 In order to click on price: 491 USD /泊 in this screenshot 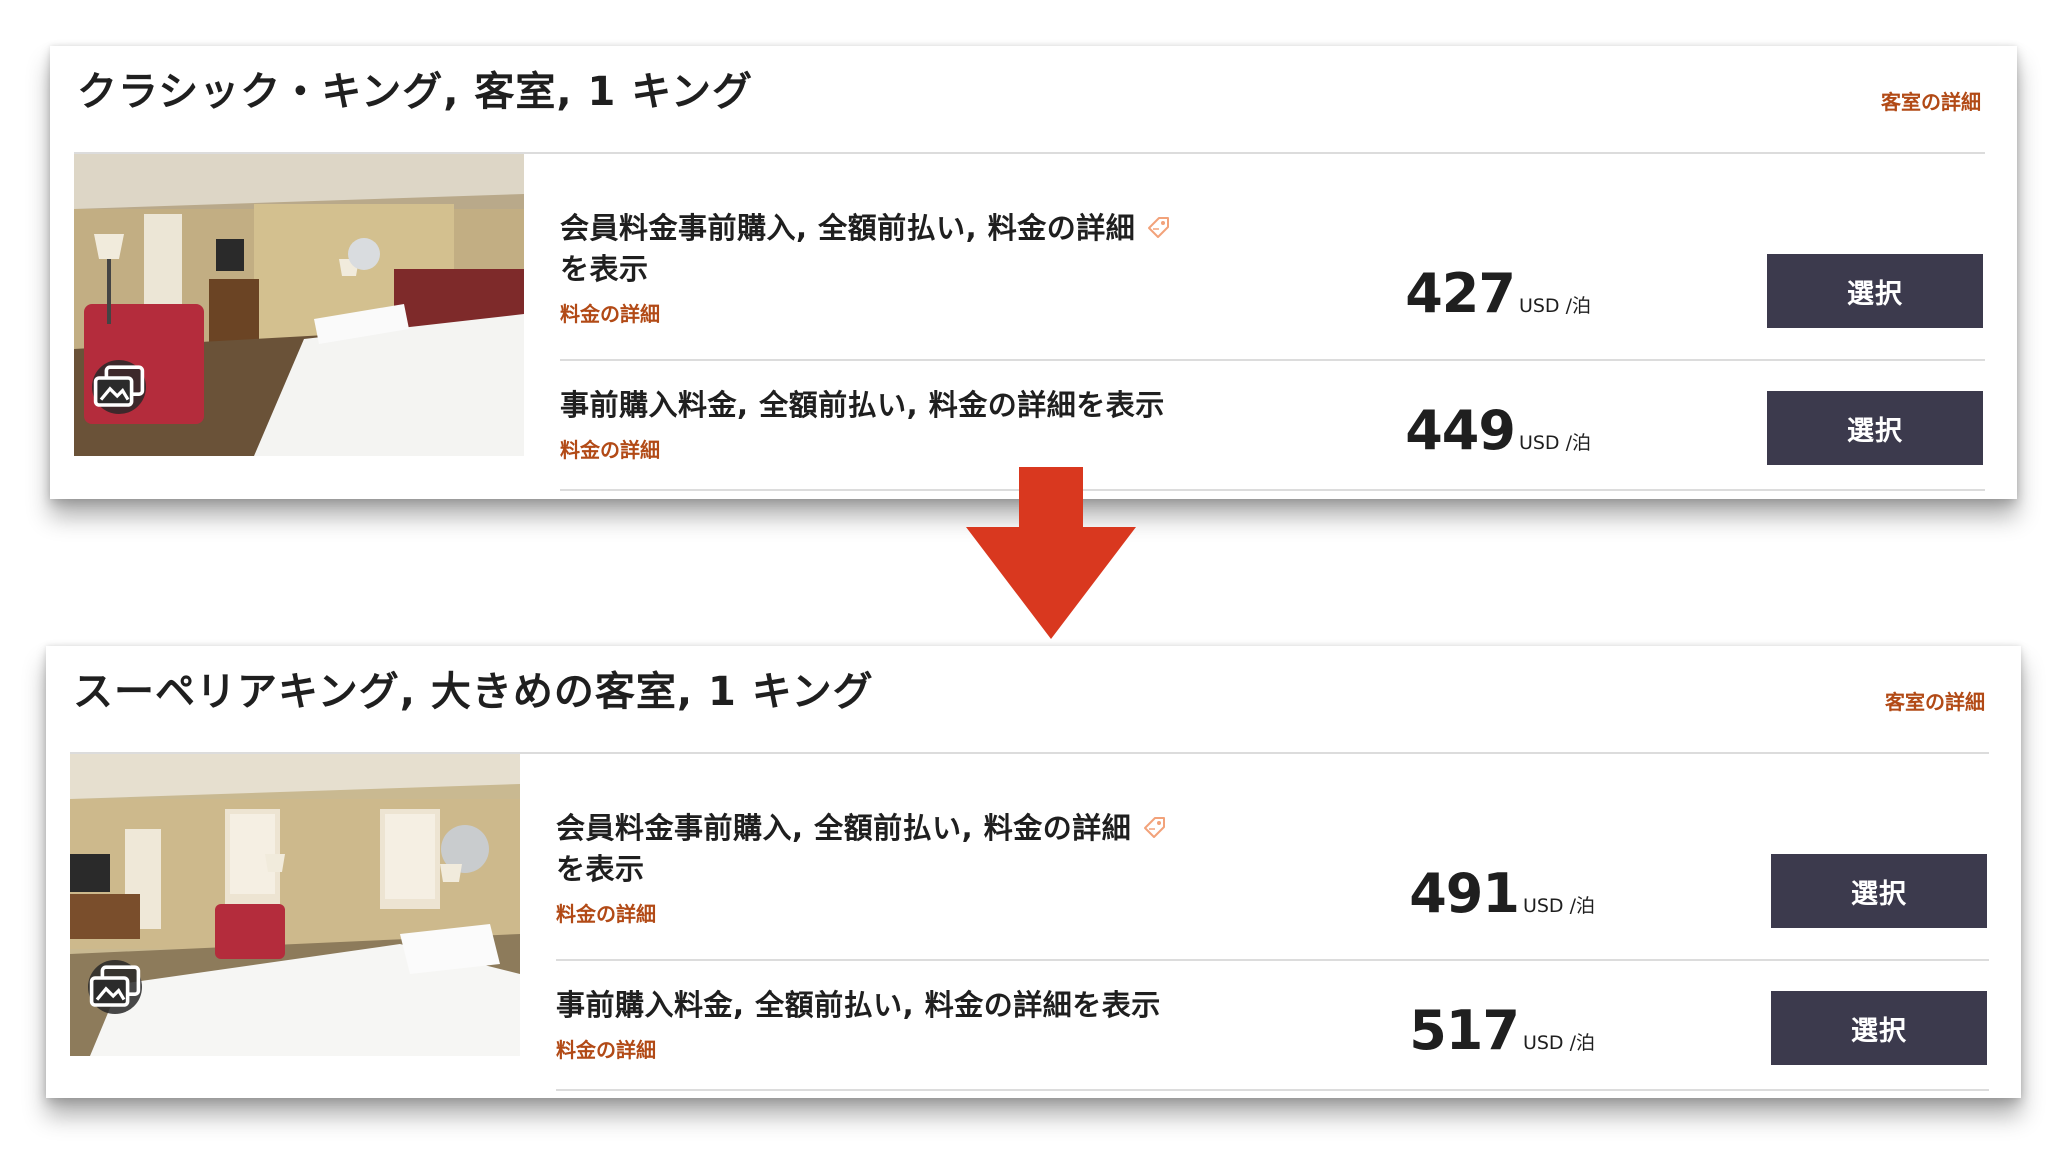, I will do `click(1502, 893)`.